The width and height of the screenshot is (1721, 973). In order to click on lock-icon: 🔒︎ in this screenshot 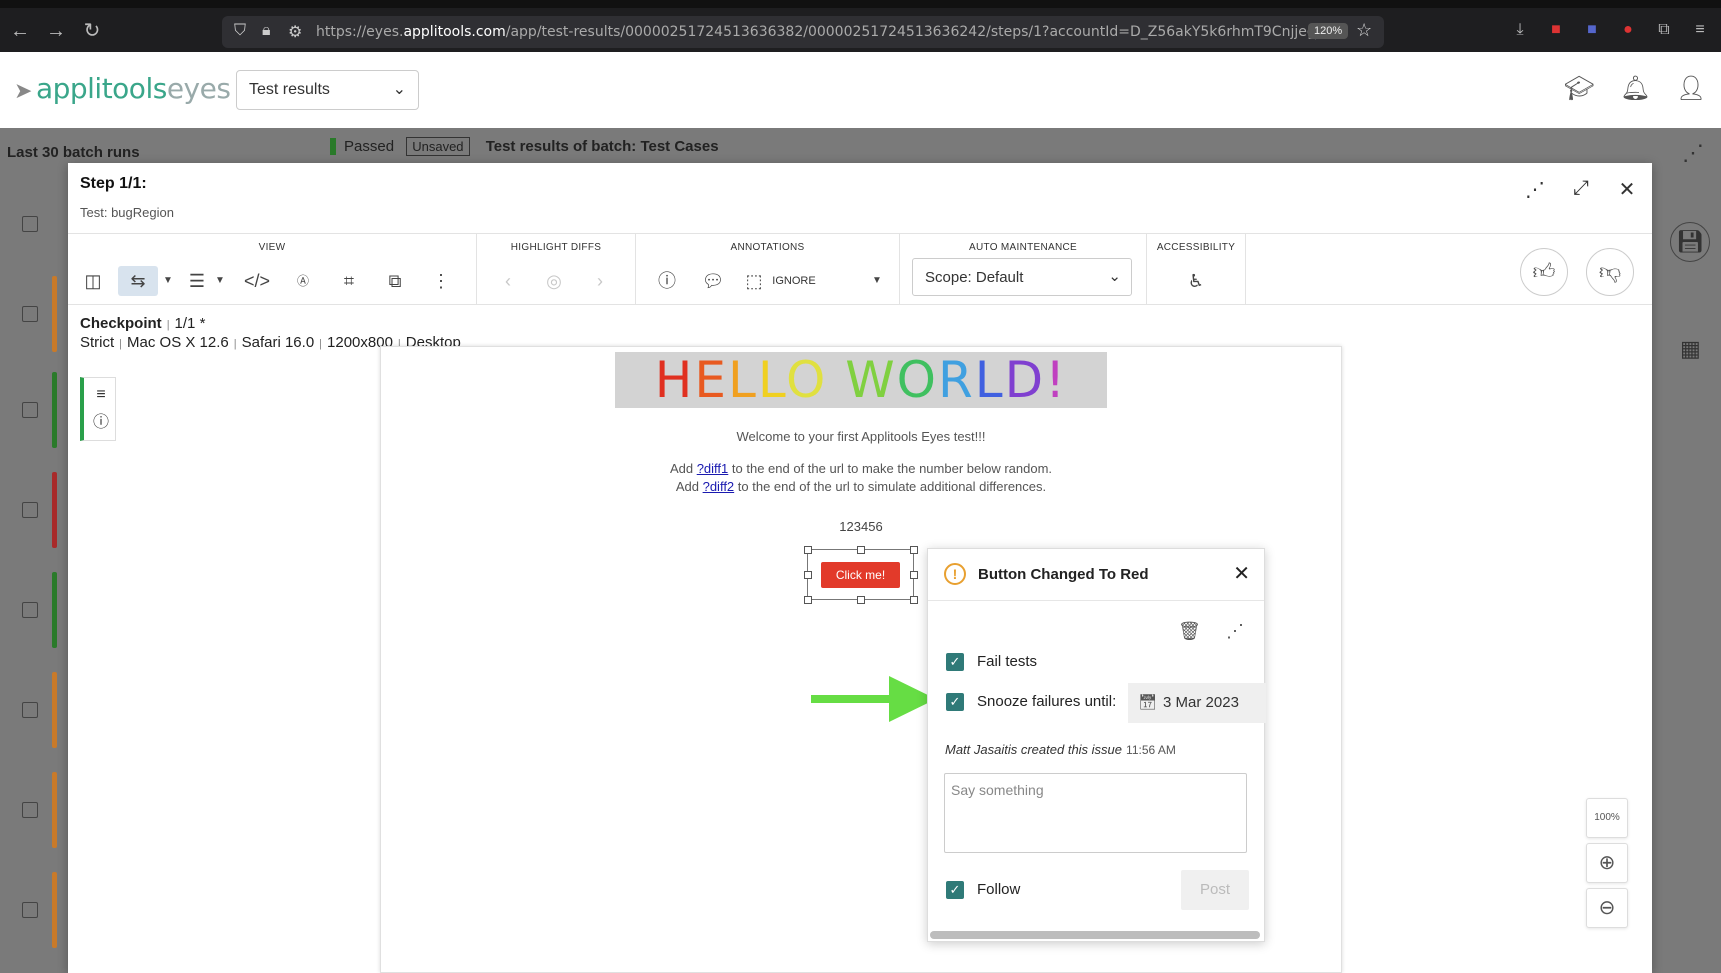, I will do `click(266, 31)`.